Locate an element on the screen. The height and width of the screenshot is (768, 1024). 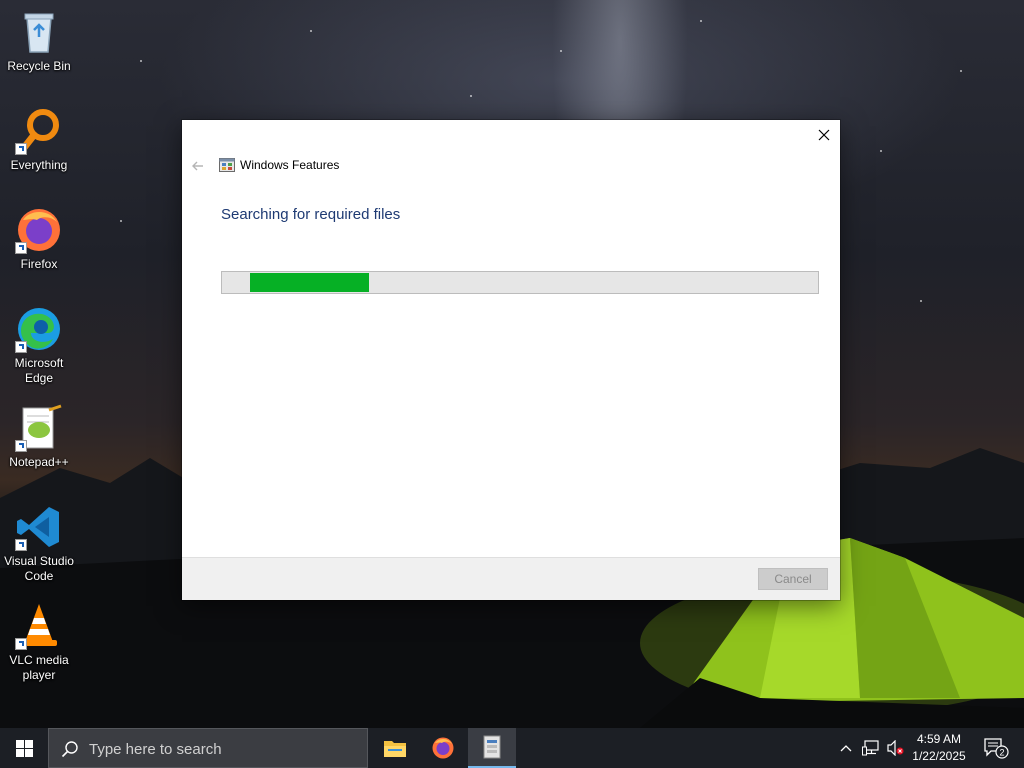
volume-tray-button is located at coordinates (895, 748).